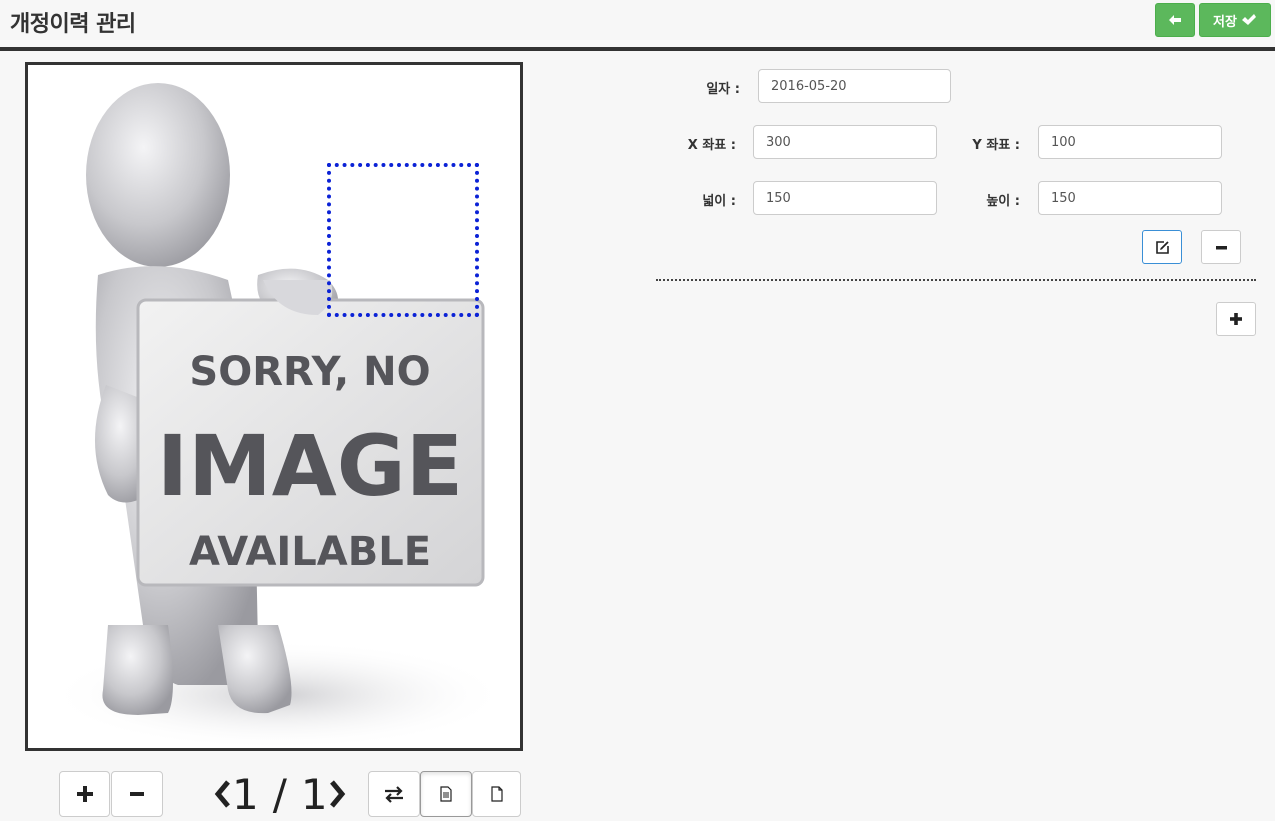 The height and width of the screenshot is (821, 1275). I want to click on y-coordinate-input, so click(1130, 142).